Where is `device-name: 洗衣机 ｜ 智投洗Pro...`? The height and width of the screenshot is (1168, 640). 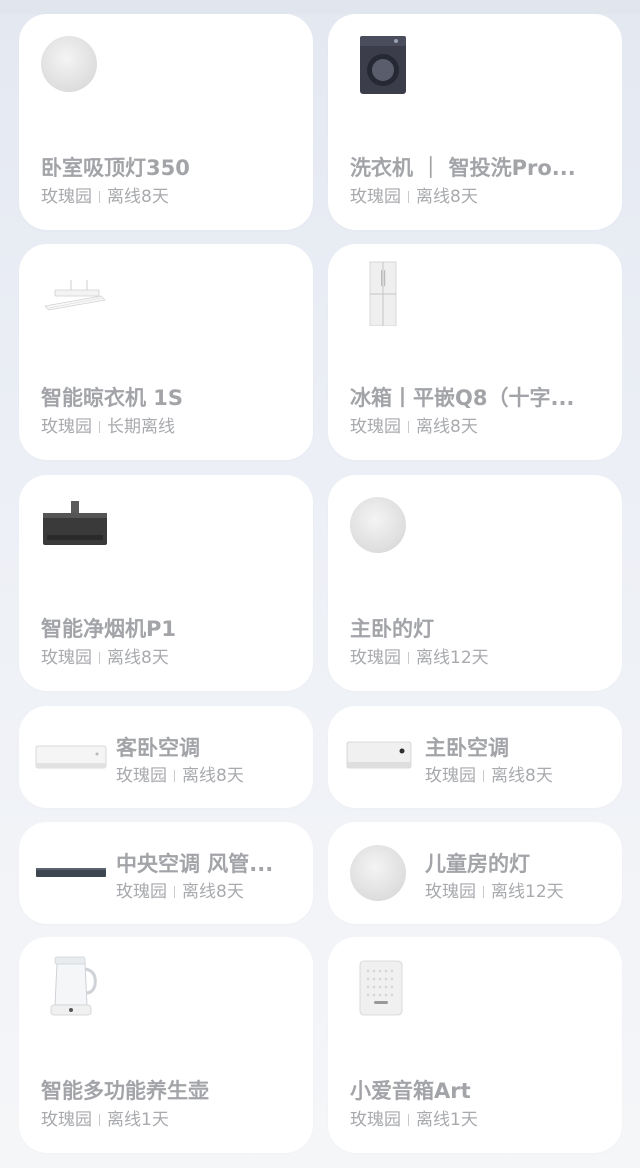 device-name: 洗衣机 ｜ 智投洗Pro... is located at coordinates (463, 168).